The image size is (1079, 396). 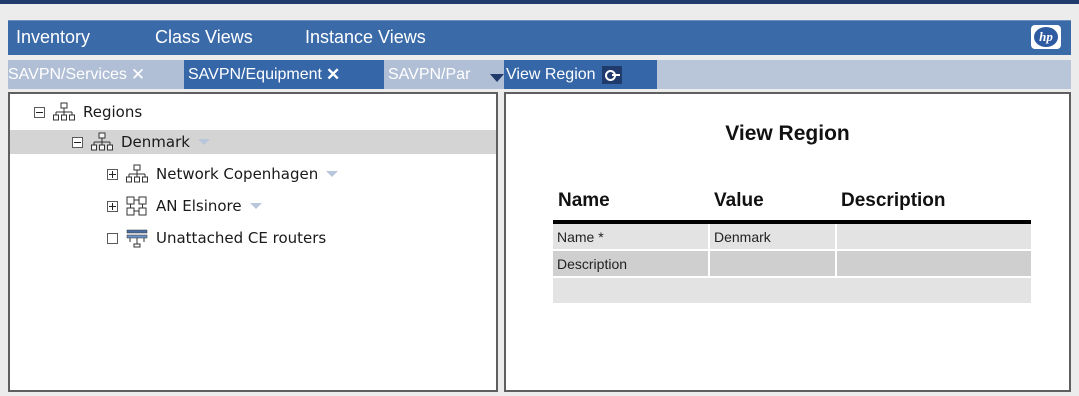 I want to click on table-row: Name * Denmark, so click(x=792, y=236).